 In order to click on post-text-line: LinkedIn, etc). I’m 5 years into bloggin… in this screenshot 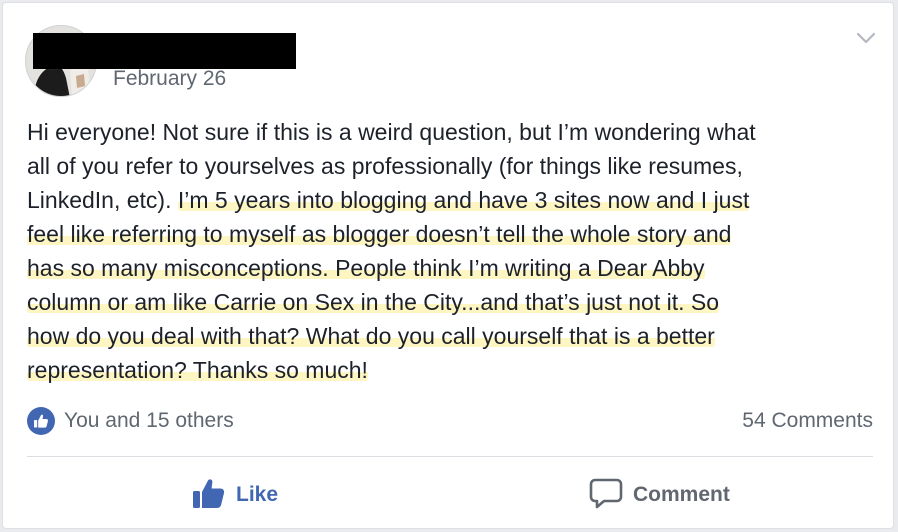, I will do `click(452, 200)`.